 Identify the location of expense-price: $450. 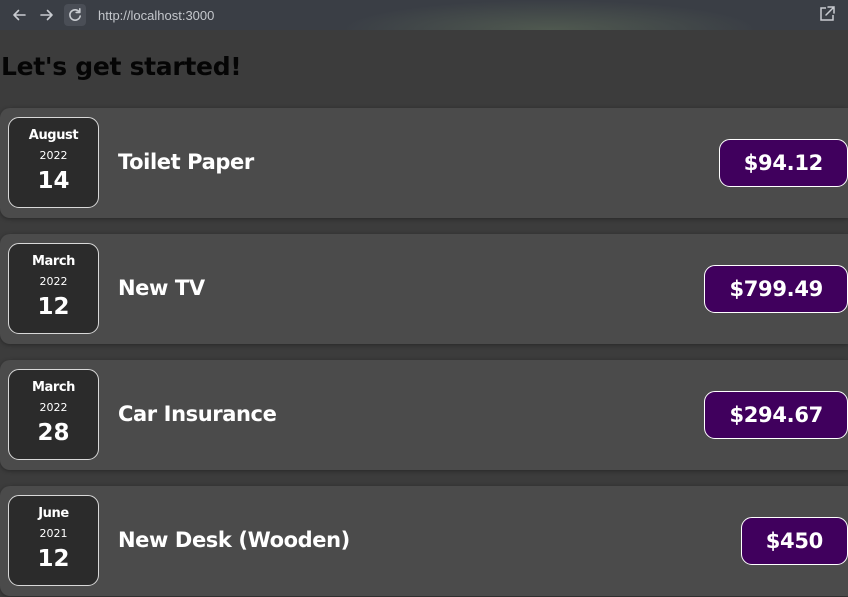
(794, 541).